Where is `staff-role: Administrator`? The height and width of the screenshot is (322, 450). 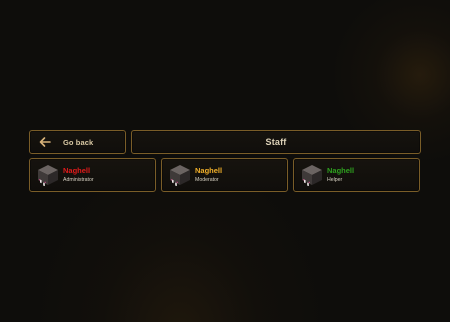 staff-role: Administrator is located at coordinates (78, 179).